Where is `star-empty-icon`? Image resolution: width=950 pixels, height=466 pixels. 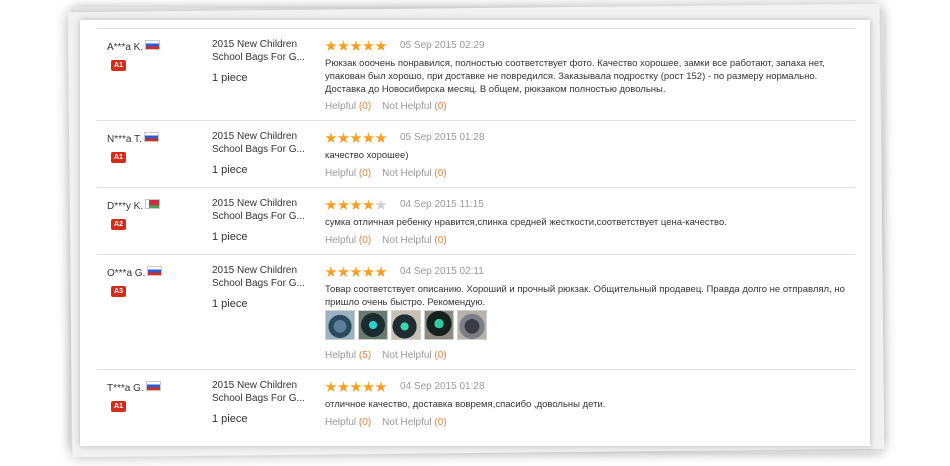 star-empty-icon is located at coordinates (381, 204).